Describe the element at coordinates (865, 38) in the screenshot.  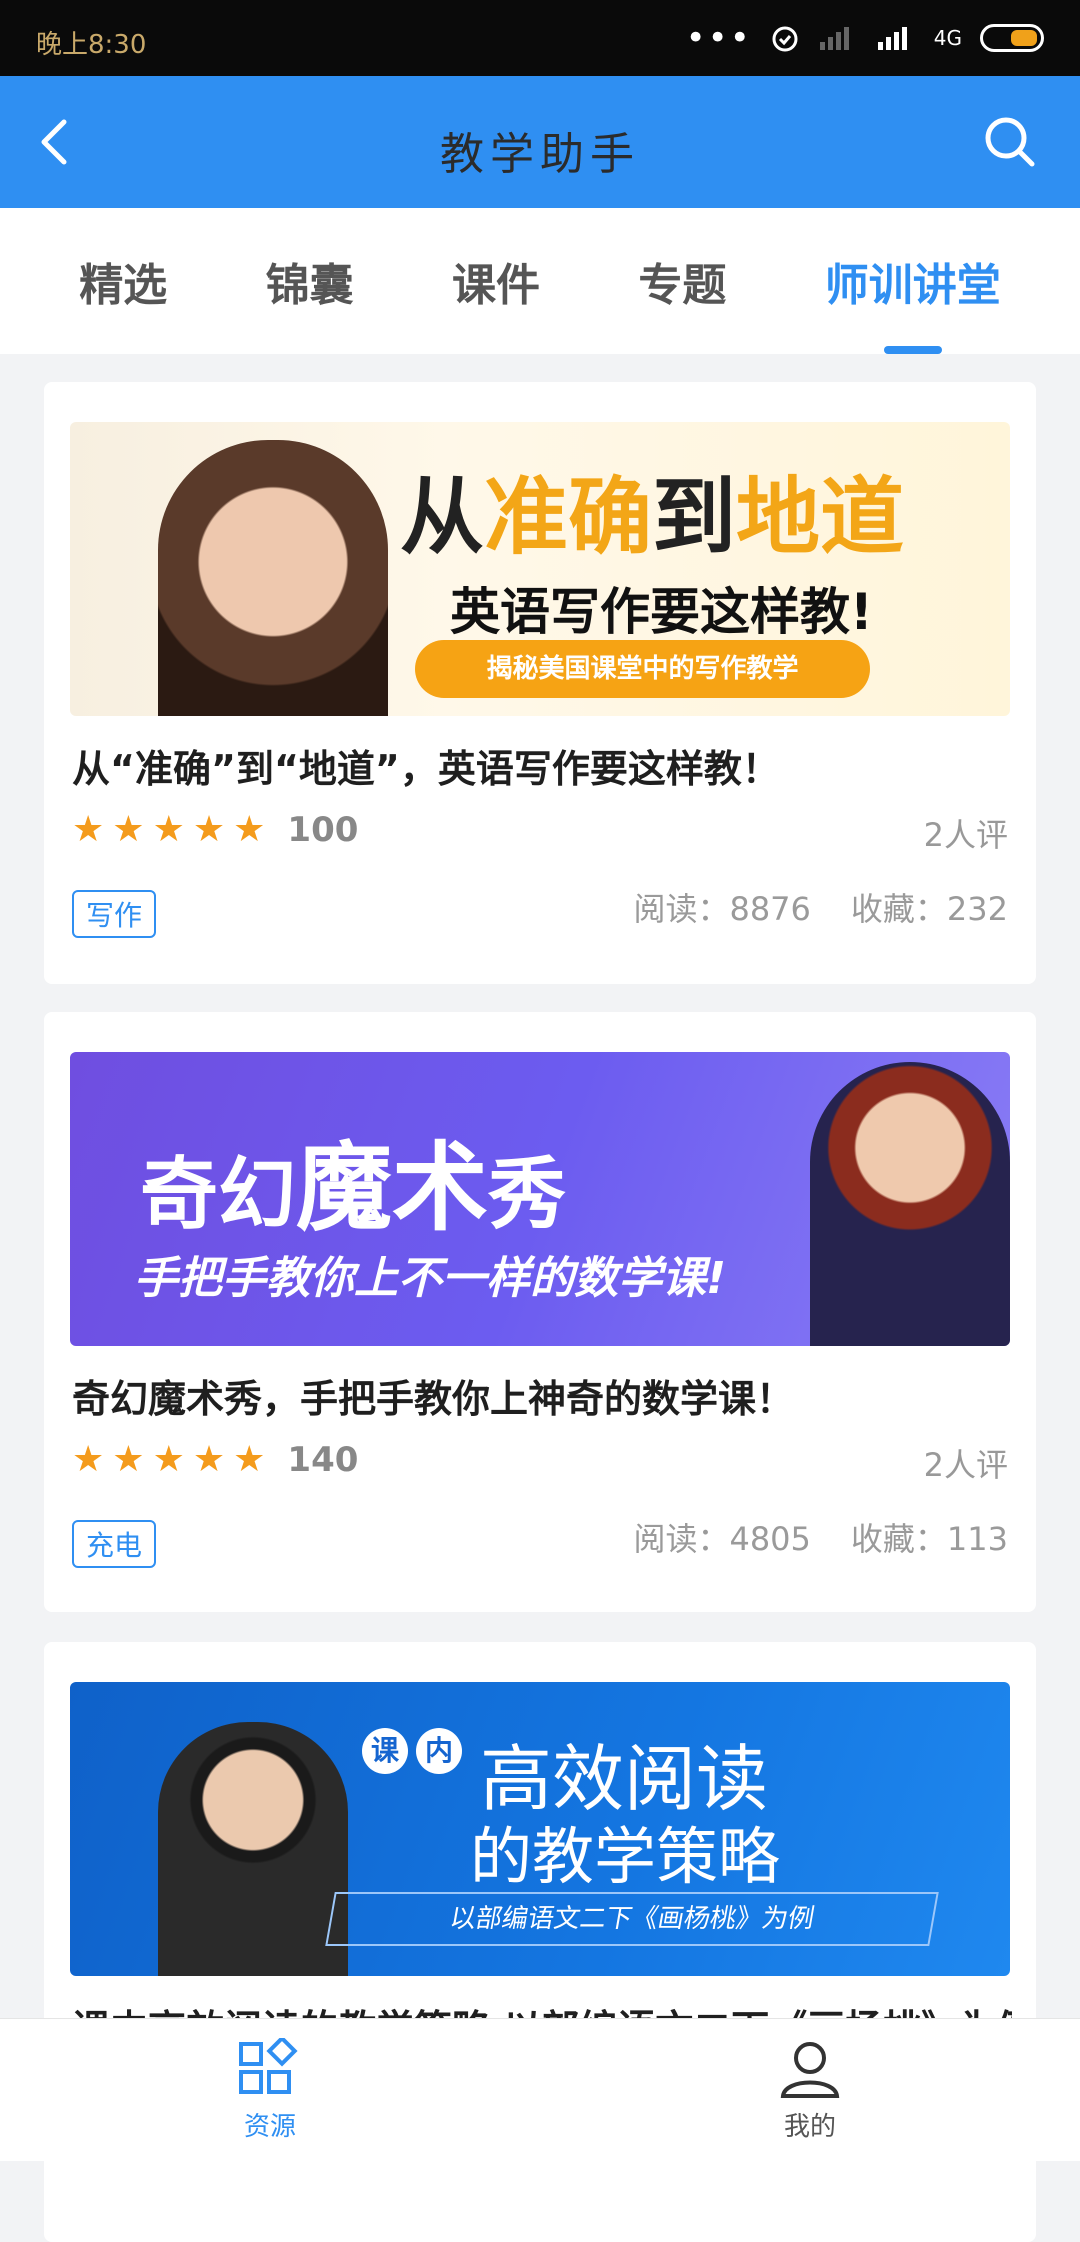
I see `status-icons: ••• 4G` at that location.